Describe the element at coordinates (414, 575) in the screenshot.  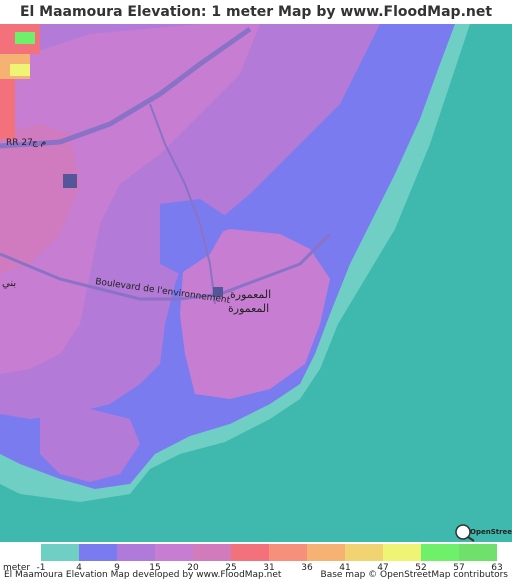
I see `footer-basemap-credit: Base map © OpenStreetMap contributors` at that location.